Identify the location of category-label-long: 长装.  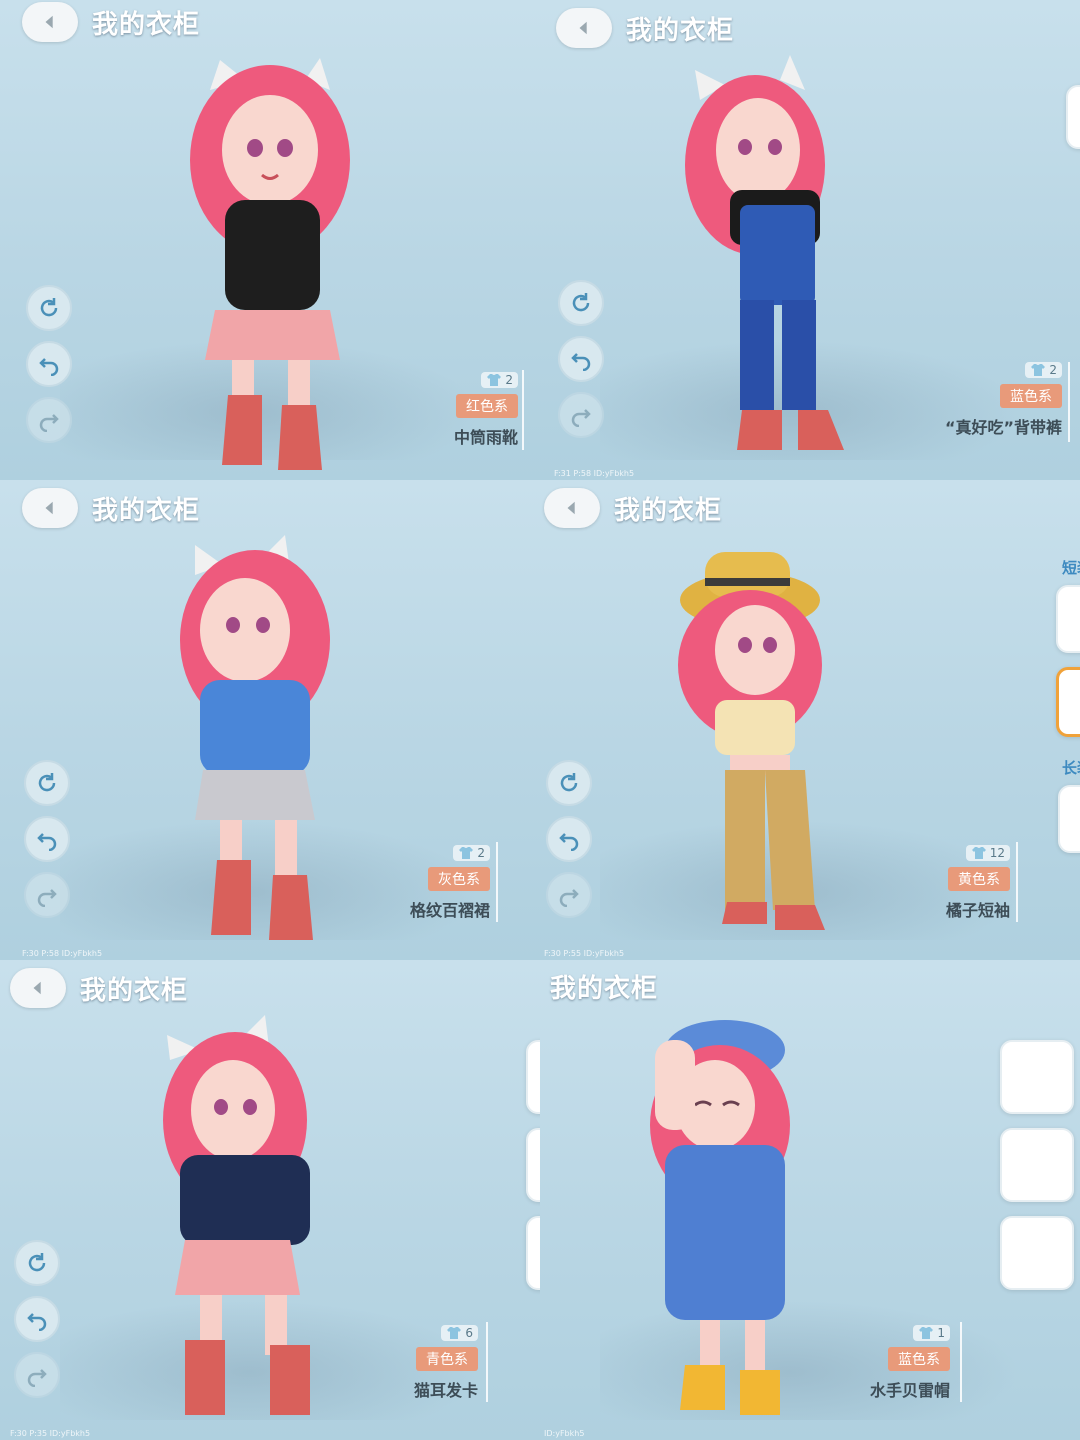
(1071, 767).